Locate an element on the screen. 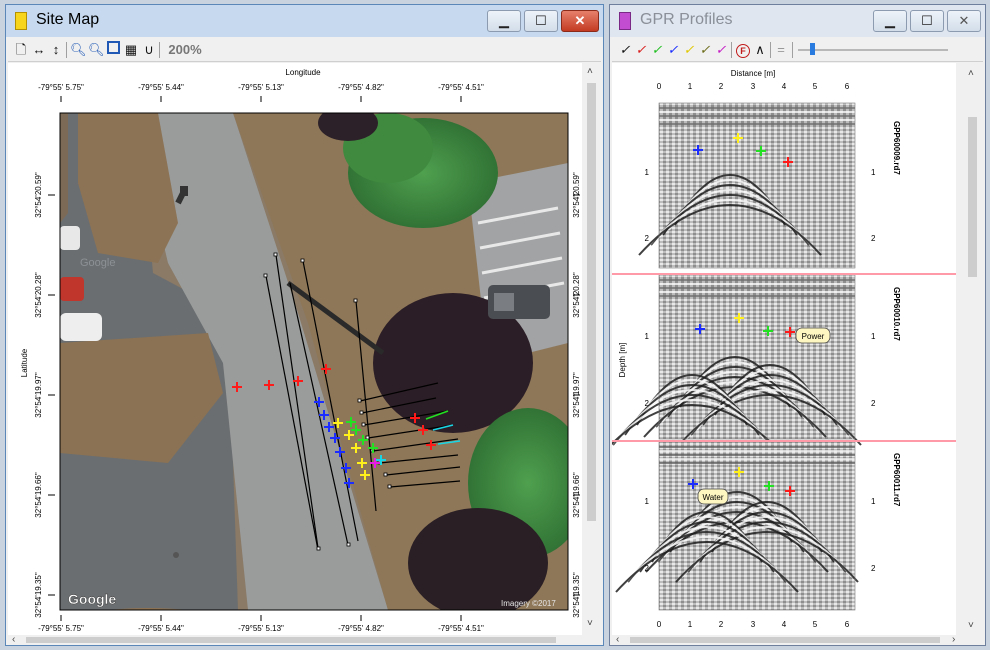 This screenshot has width=990, height=650. depth-axis-title: Depth [m] is located at coordinates (622, 360).